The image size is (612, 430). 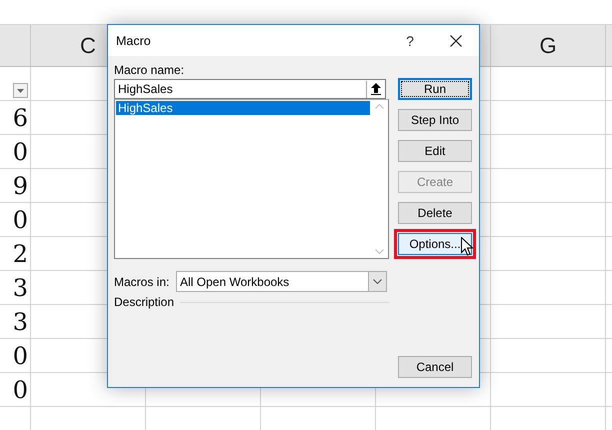 I want to click on close-icon, so click(x=456, y=40).